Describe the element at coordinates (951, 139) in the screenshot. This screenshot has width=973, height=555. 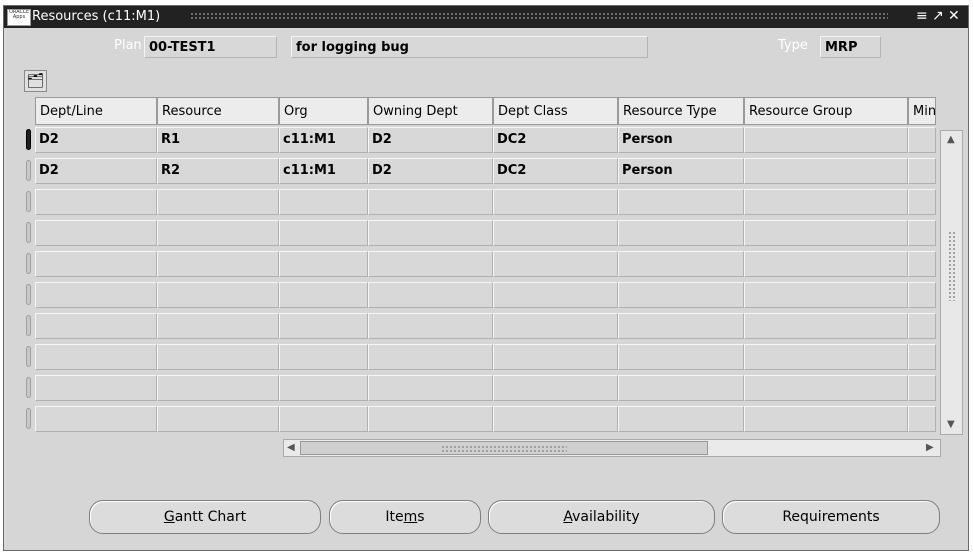
I see `scroll-up-icon: ▲` at that location.